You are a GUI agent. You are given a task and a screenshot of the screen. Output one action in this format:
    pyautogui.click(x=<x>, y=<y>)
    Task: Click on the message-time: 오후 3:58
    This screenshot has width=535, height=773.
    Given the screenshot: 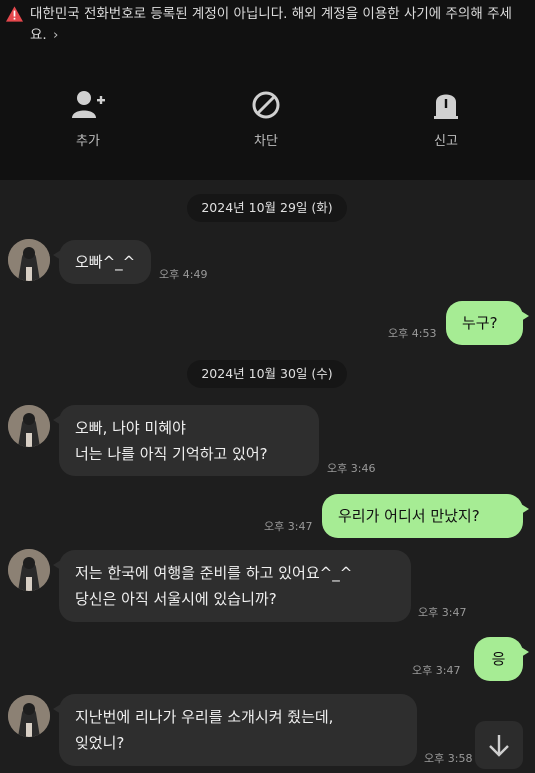 What is the action you would take?
    pyautogui.click(x=448, y=758)
    